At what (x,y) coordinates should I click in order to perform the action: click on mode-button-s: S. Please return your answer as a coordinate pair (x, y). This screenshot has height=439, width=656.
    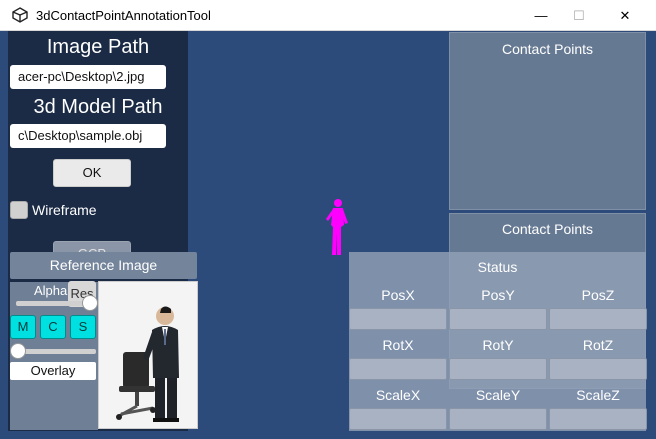
    Looking at the image, I should click on (83, 327).